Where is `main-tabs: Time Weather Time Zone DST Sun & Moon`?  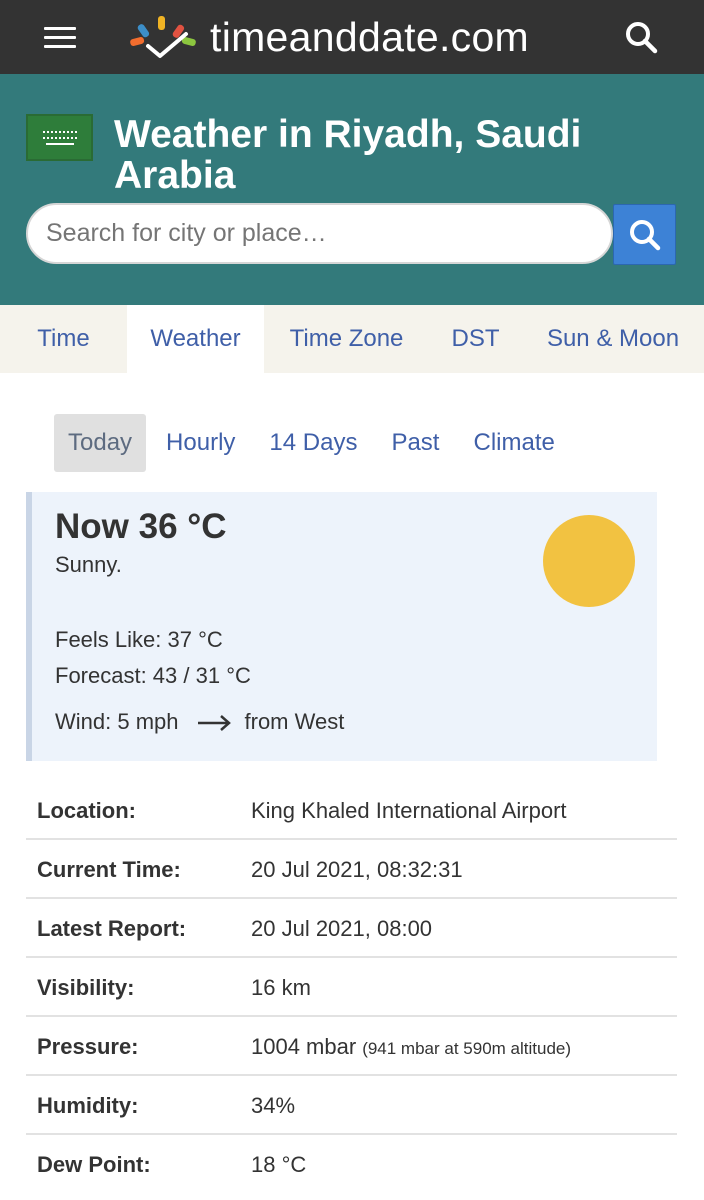
main-tabs: Time Weather Time Zone DST Sun & Moon is located at coordinates (352, 339).